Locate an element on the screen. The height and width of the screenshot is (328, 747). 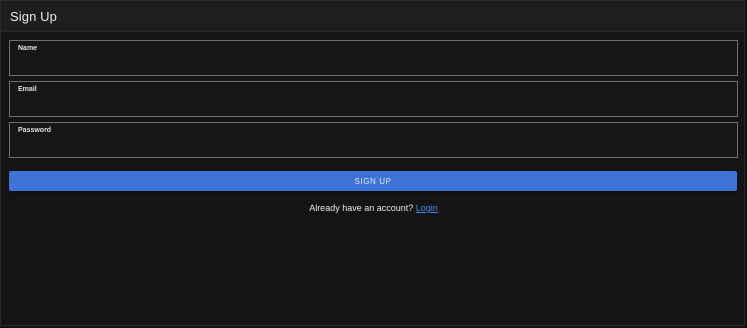
password-input is located at coordinates (373, 145).